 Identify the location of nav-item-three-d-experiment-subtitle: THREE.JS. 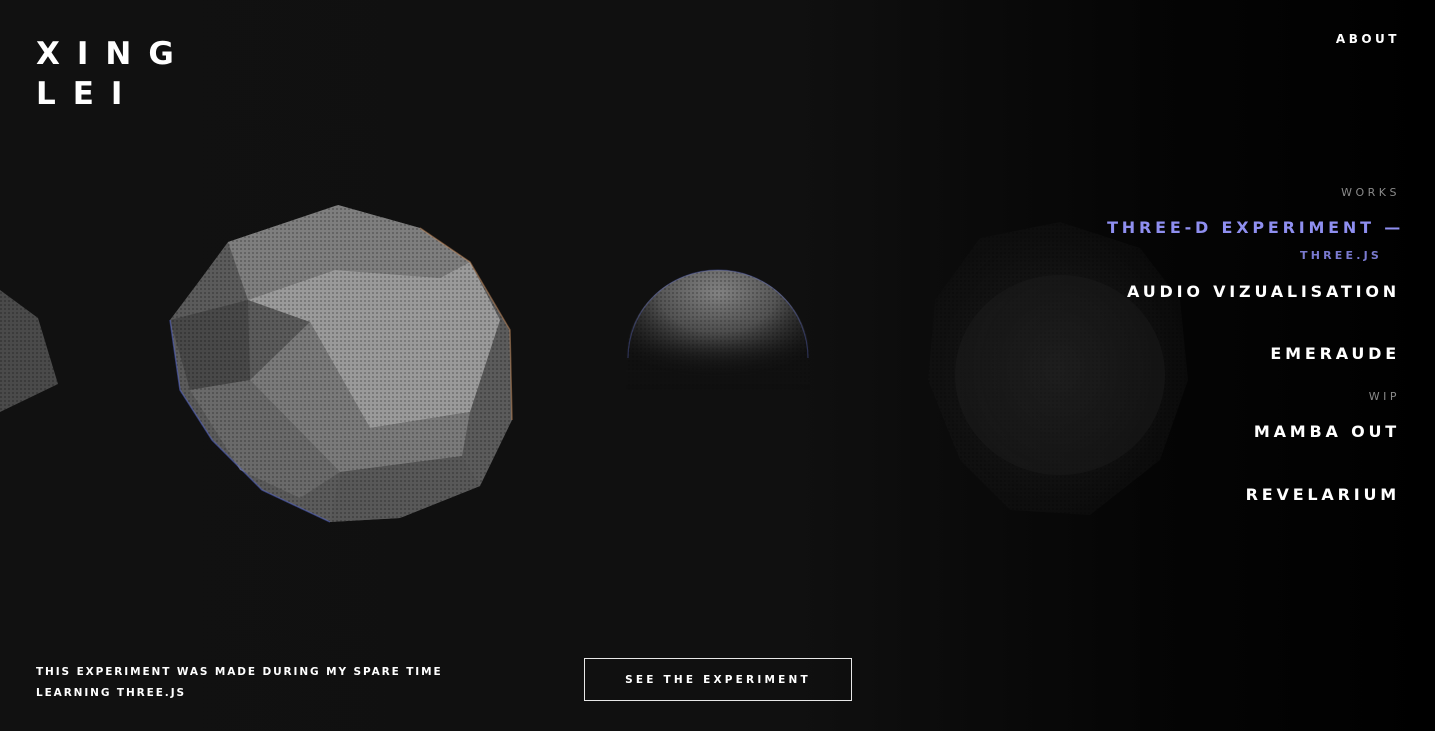
(1340, 255).